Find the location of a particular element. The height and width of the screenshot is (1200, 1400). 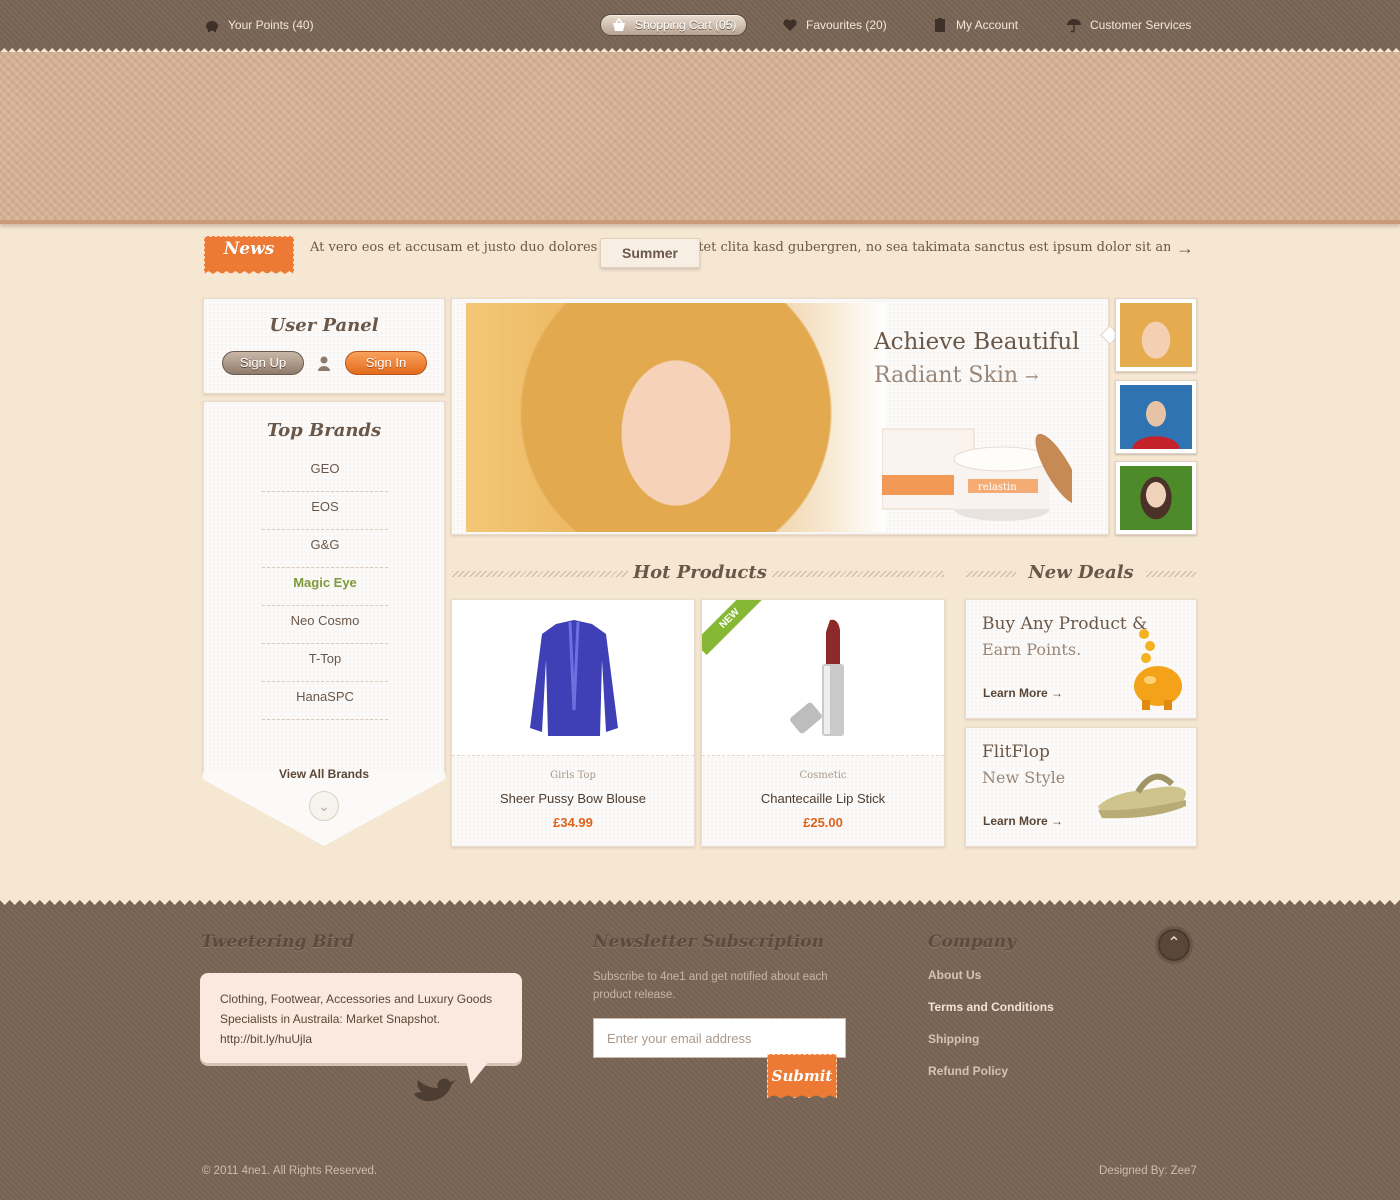

hot-products-title: Hot Products is located at coordinates (700, 572).